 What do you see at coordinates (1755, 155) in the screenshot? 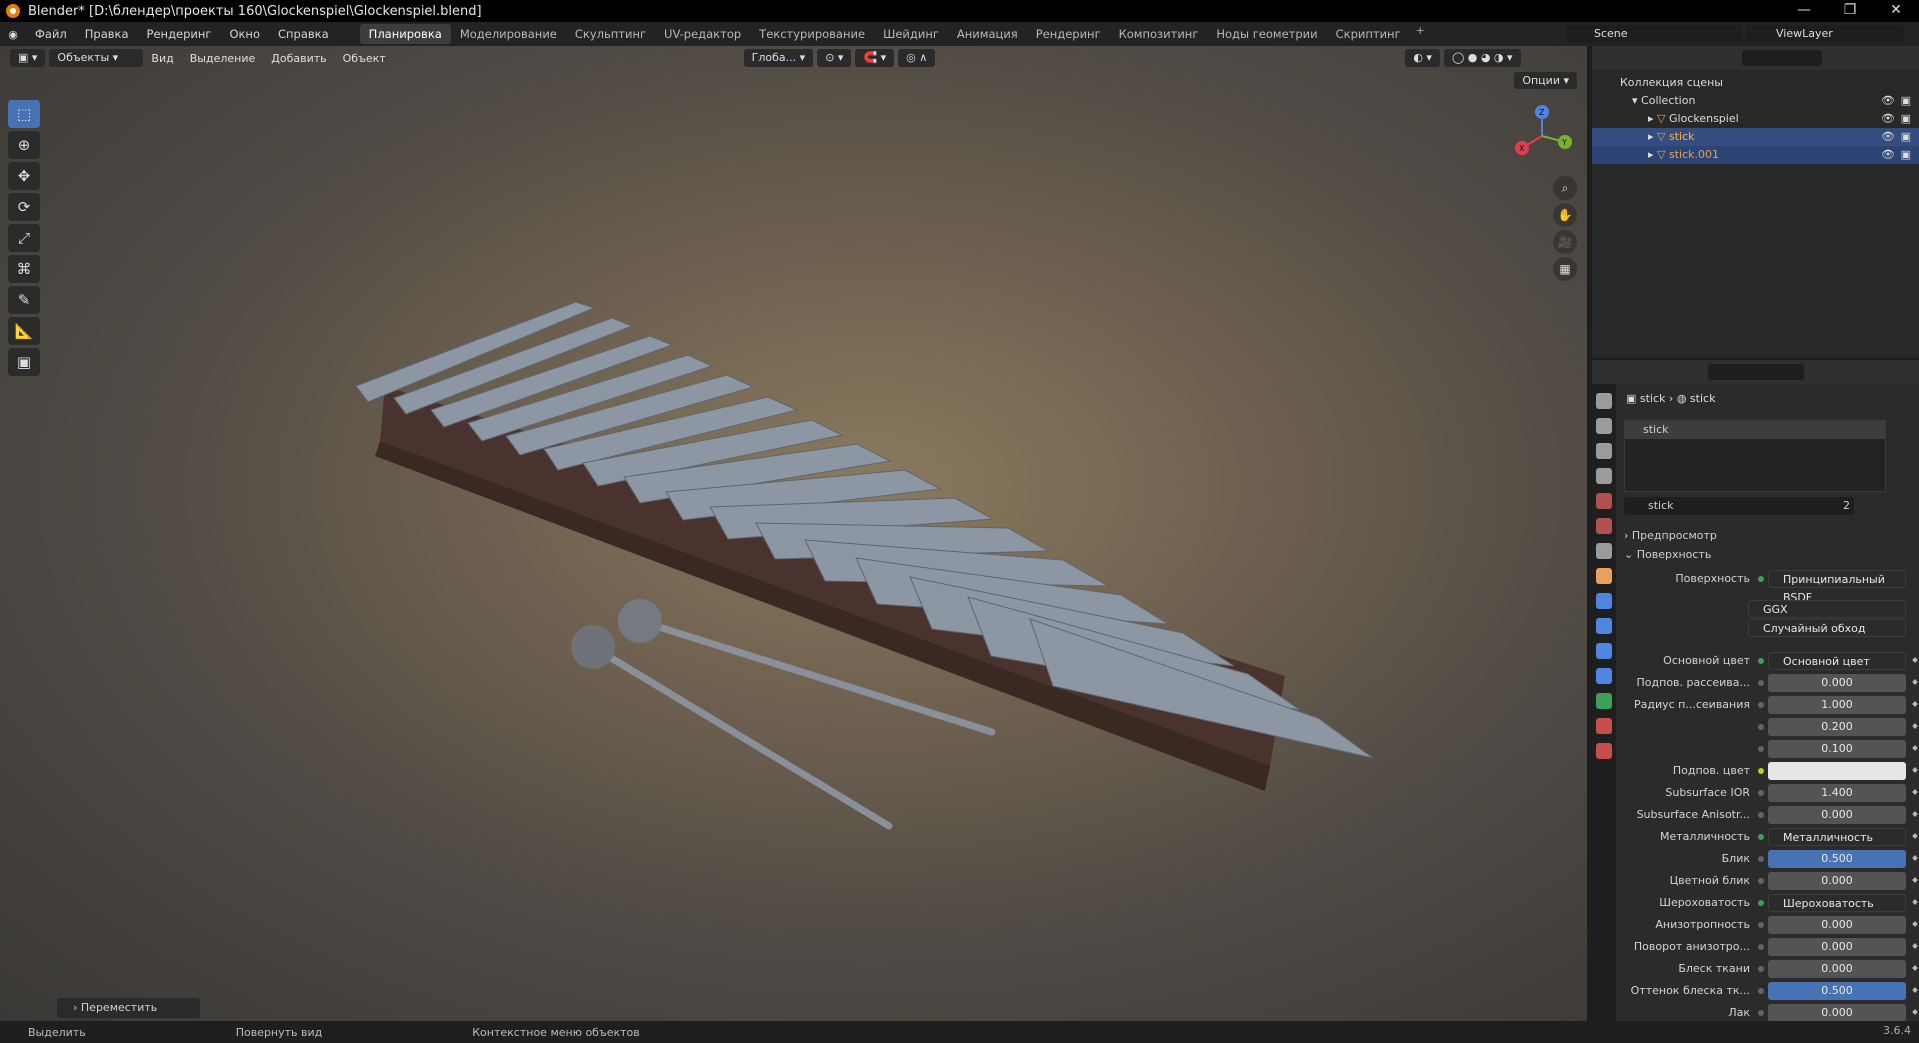
I see `outliner-item-stick-001: ▸ ▽ stick.001 👁 ▣` at bounding box center [1755, 155].